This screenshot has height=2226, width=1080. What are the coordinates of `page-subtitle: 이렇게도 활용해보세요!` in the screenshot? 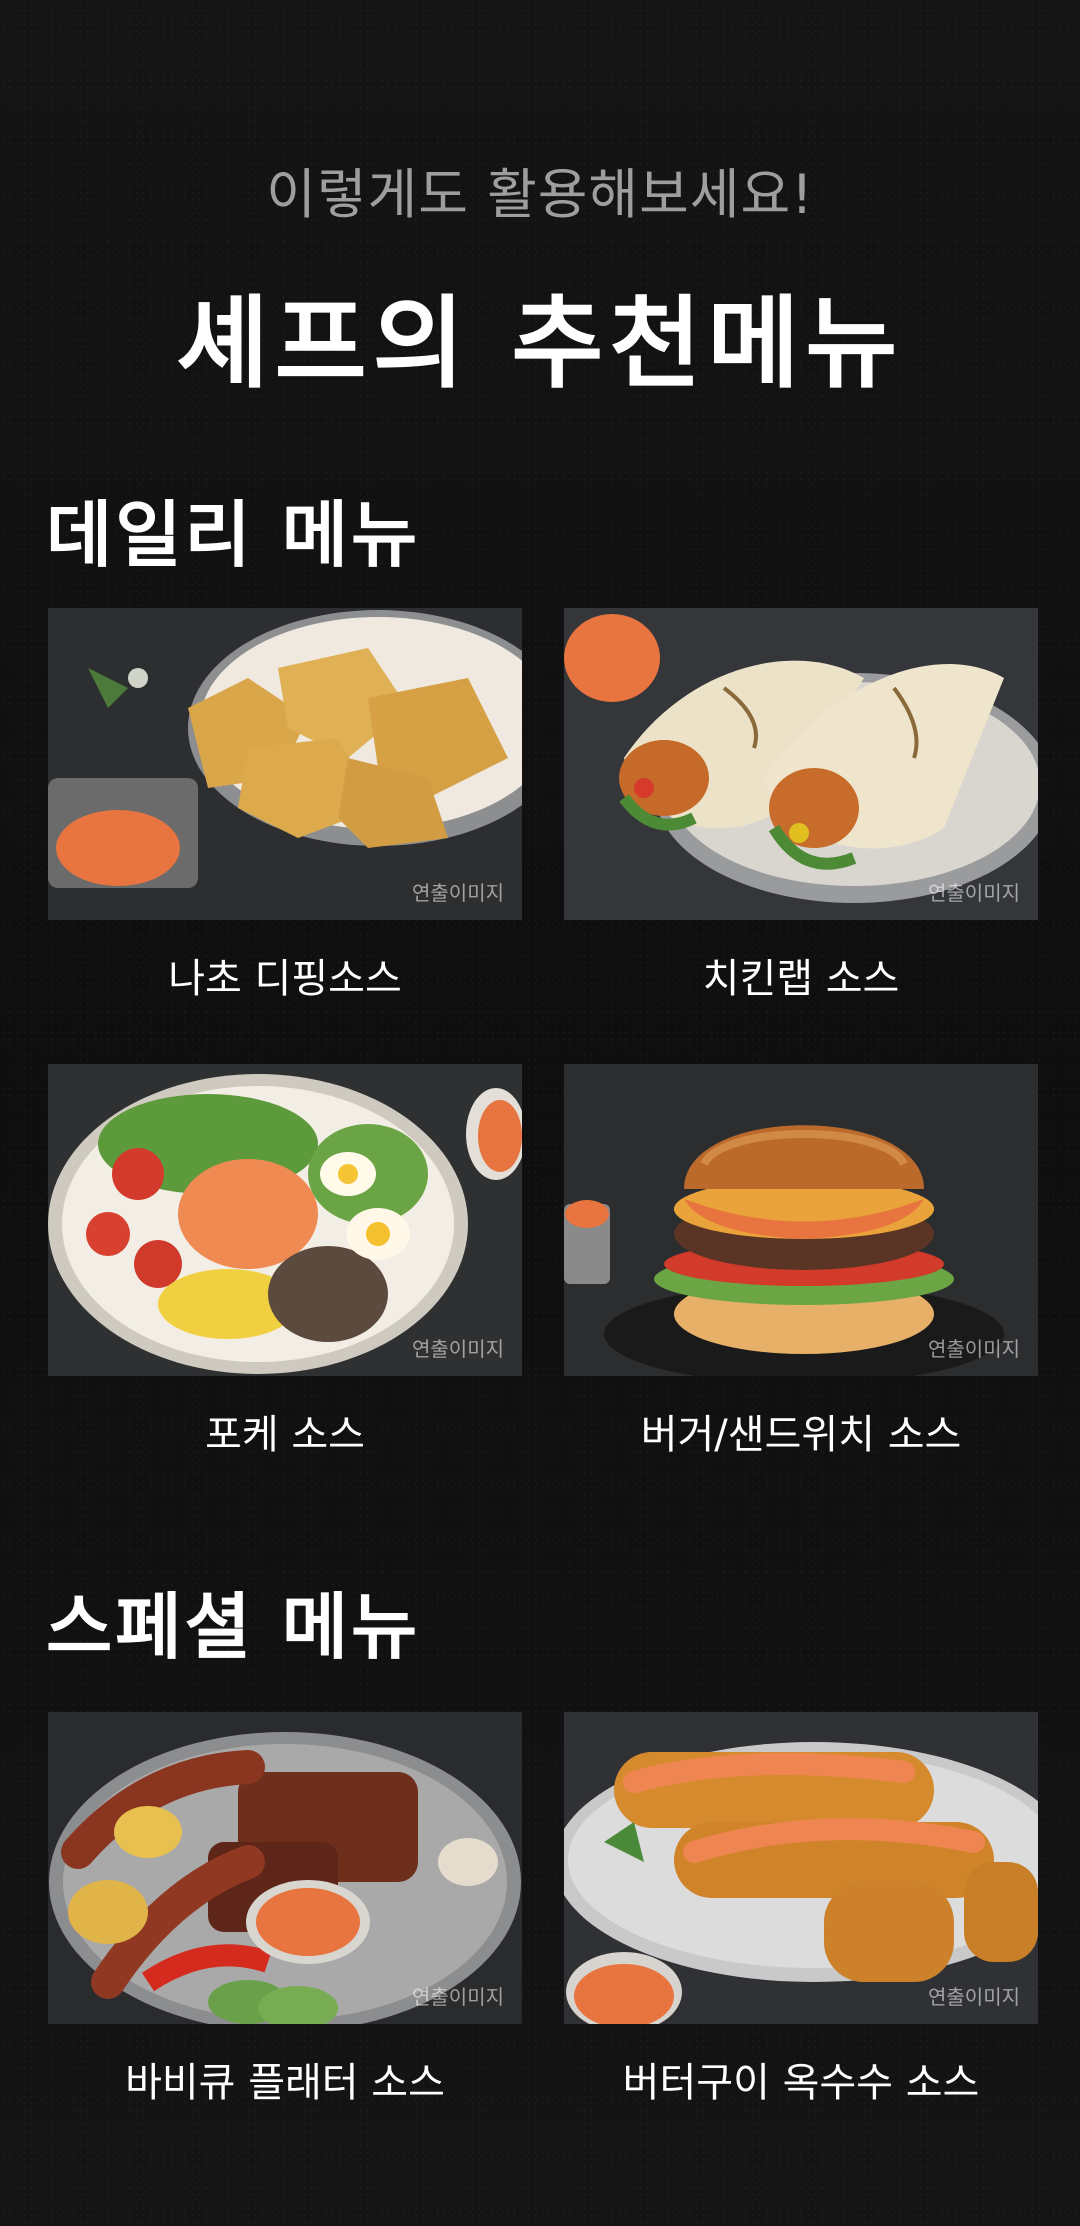 It's located at (540, 194).